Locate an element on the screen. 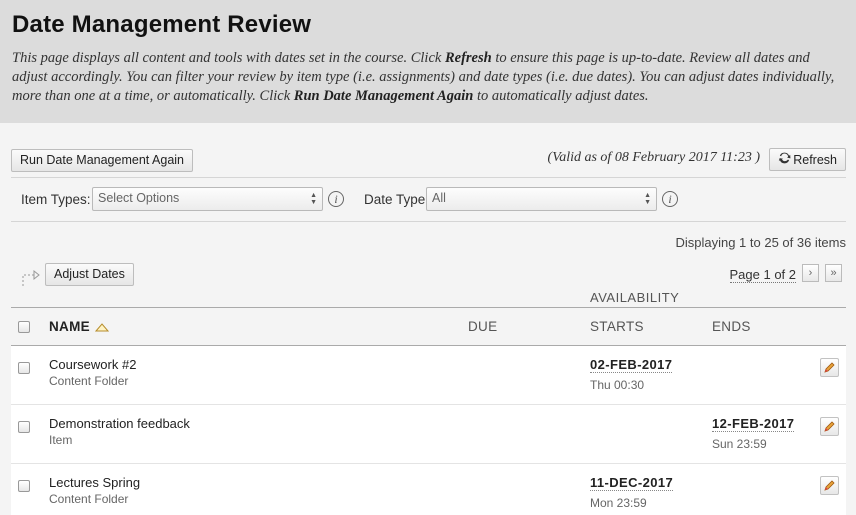  table-header-row: NAME DUE STARTS ENDS is located at coordinates (428, 326).